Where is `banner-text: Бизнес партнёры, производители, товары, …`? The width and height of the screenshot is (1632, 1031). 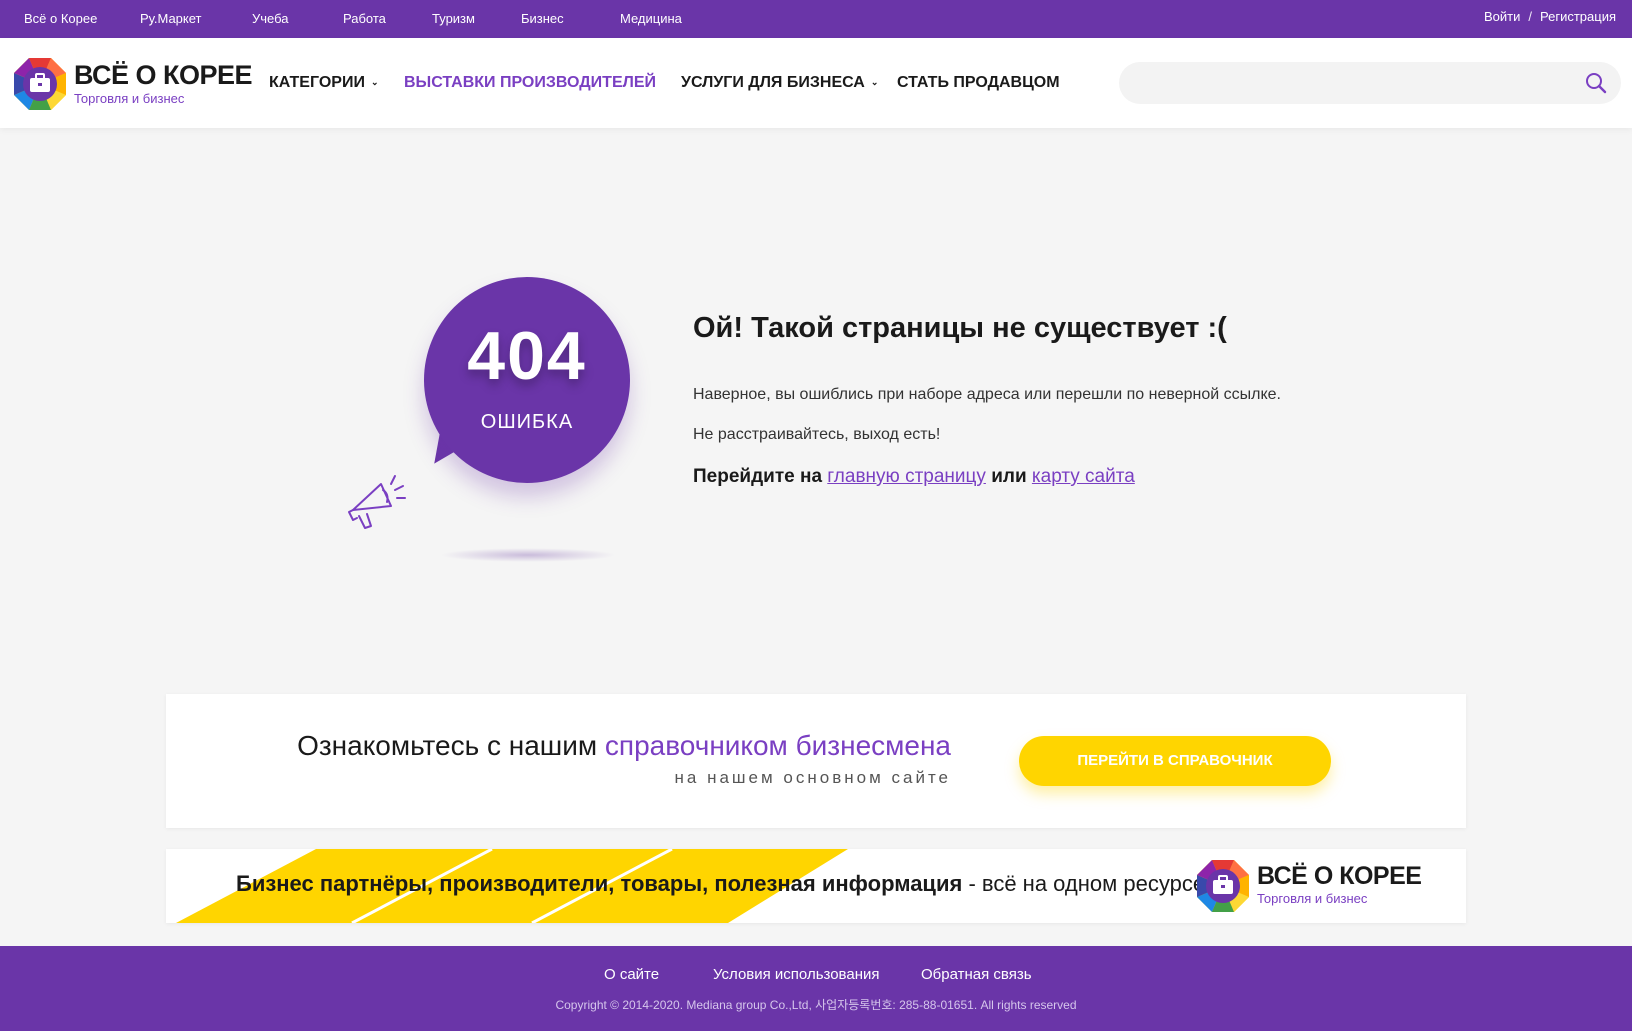
banner-text: Бизнес партнёры, производители, товары, … is located at coordinates (720, 884).